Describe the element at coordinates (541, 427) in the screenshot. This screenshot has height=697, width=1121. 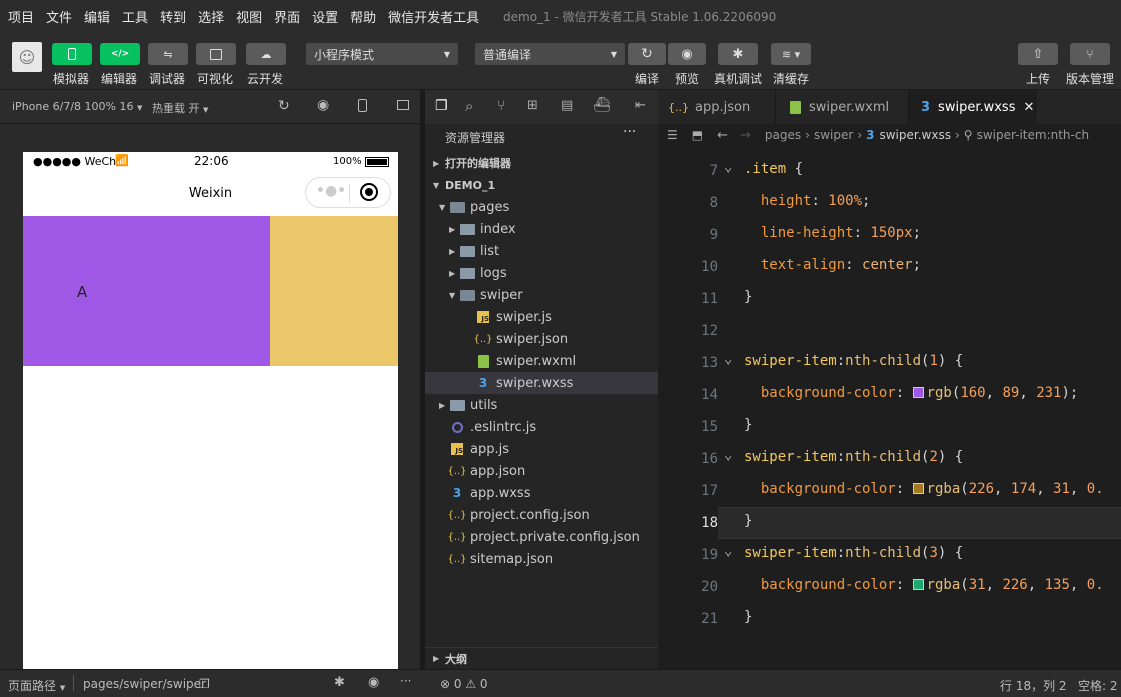
I see `file-tree-item: .eslintrc.js` at that location.